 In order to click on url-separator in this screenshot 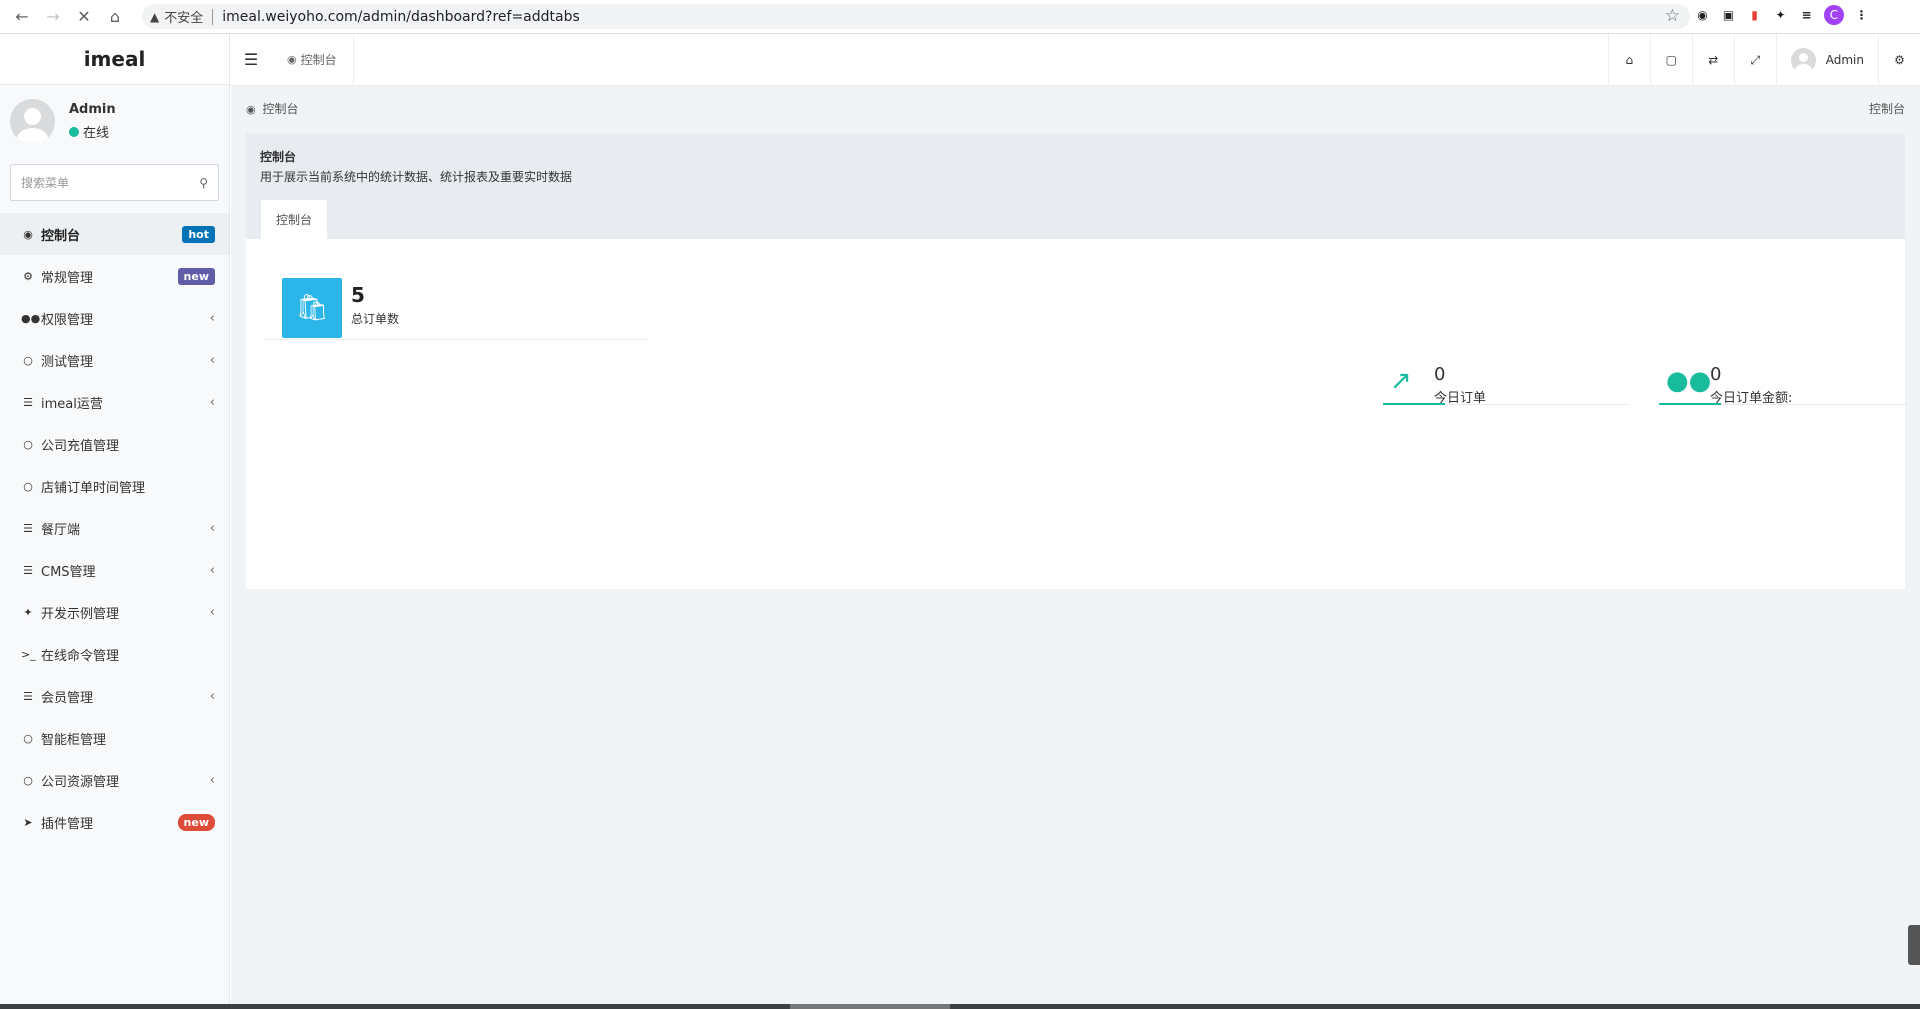, I will do `click(213, 16)`.